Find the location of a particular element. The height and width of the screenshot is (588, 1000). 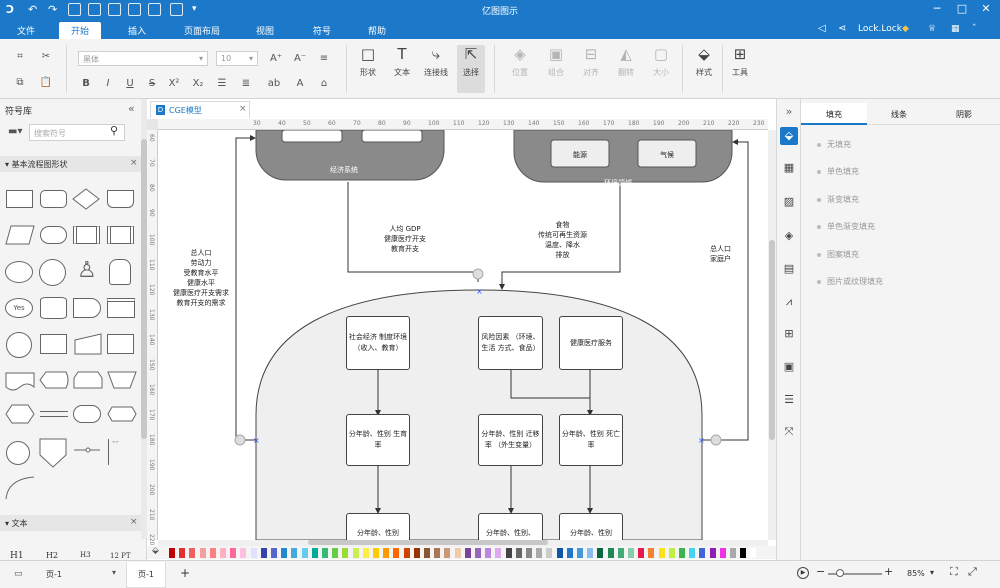

node-bottom-1: 分年龄、性别 is located at coordinates (378, 526).